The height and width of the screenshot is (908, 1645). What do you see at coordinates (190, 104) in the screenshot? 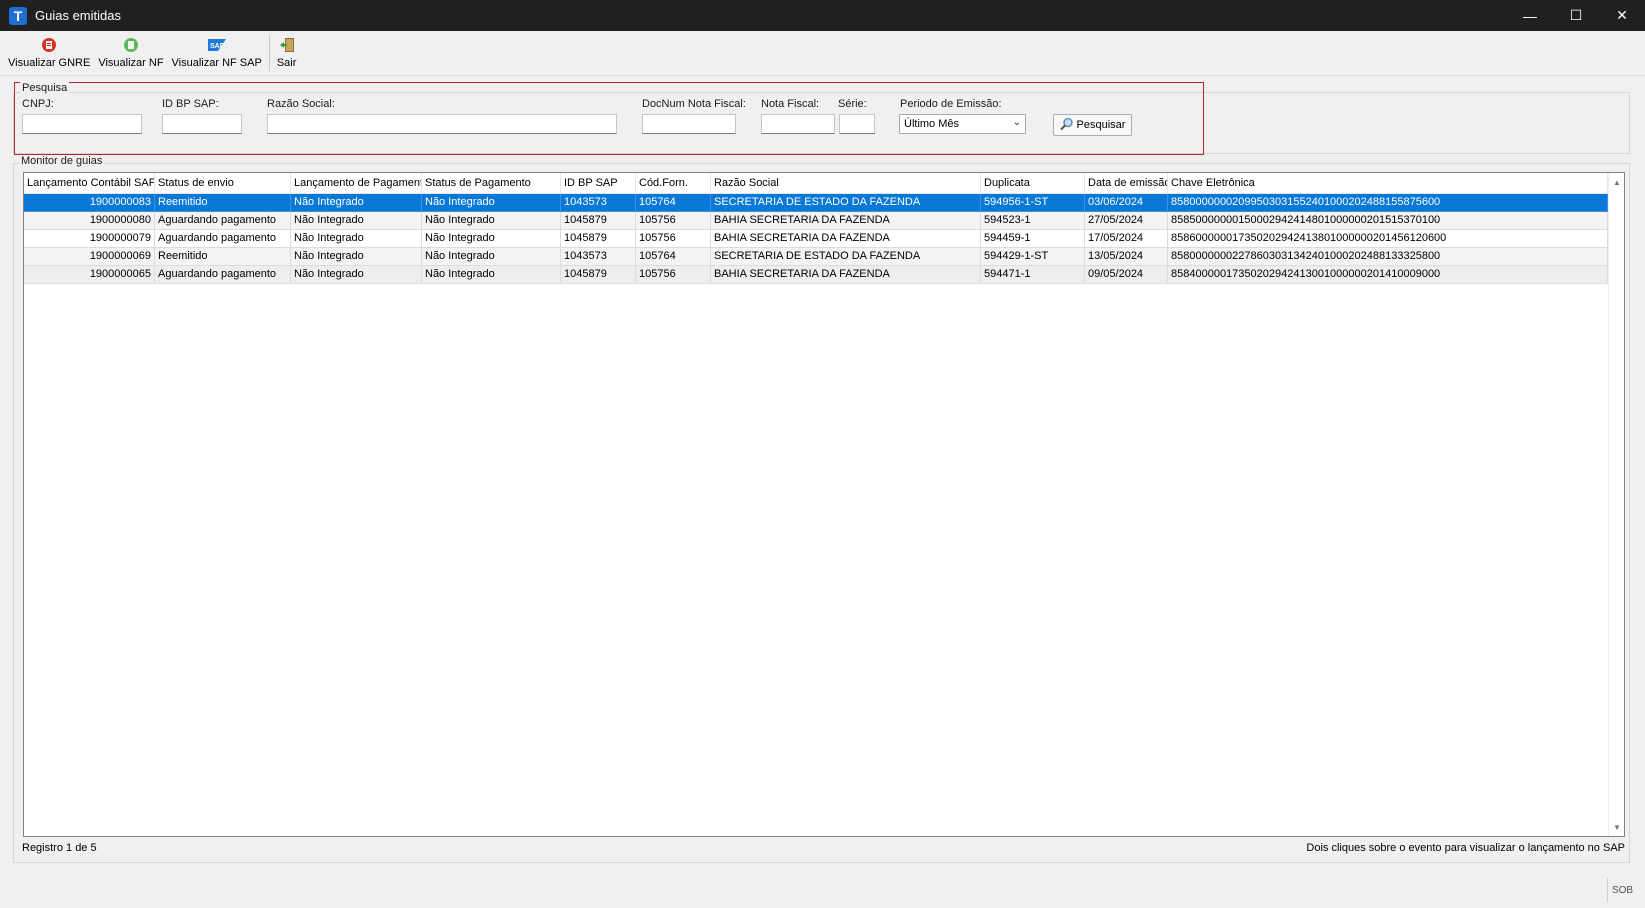
I see `id-bp-sap-label: ID BP SAP:` at bounding box center [190, 104].